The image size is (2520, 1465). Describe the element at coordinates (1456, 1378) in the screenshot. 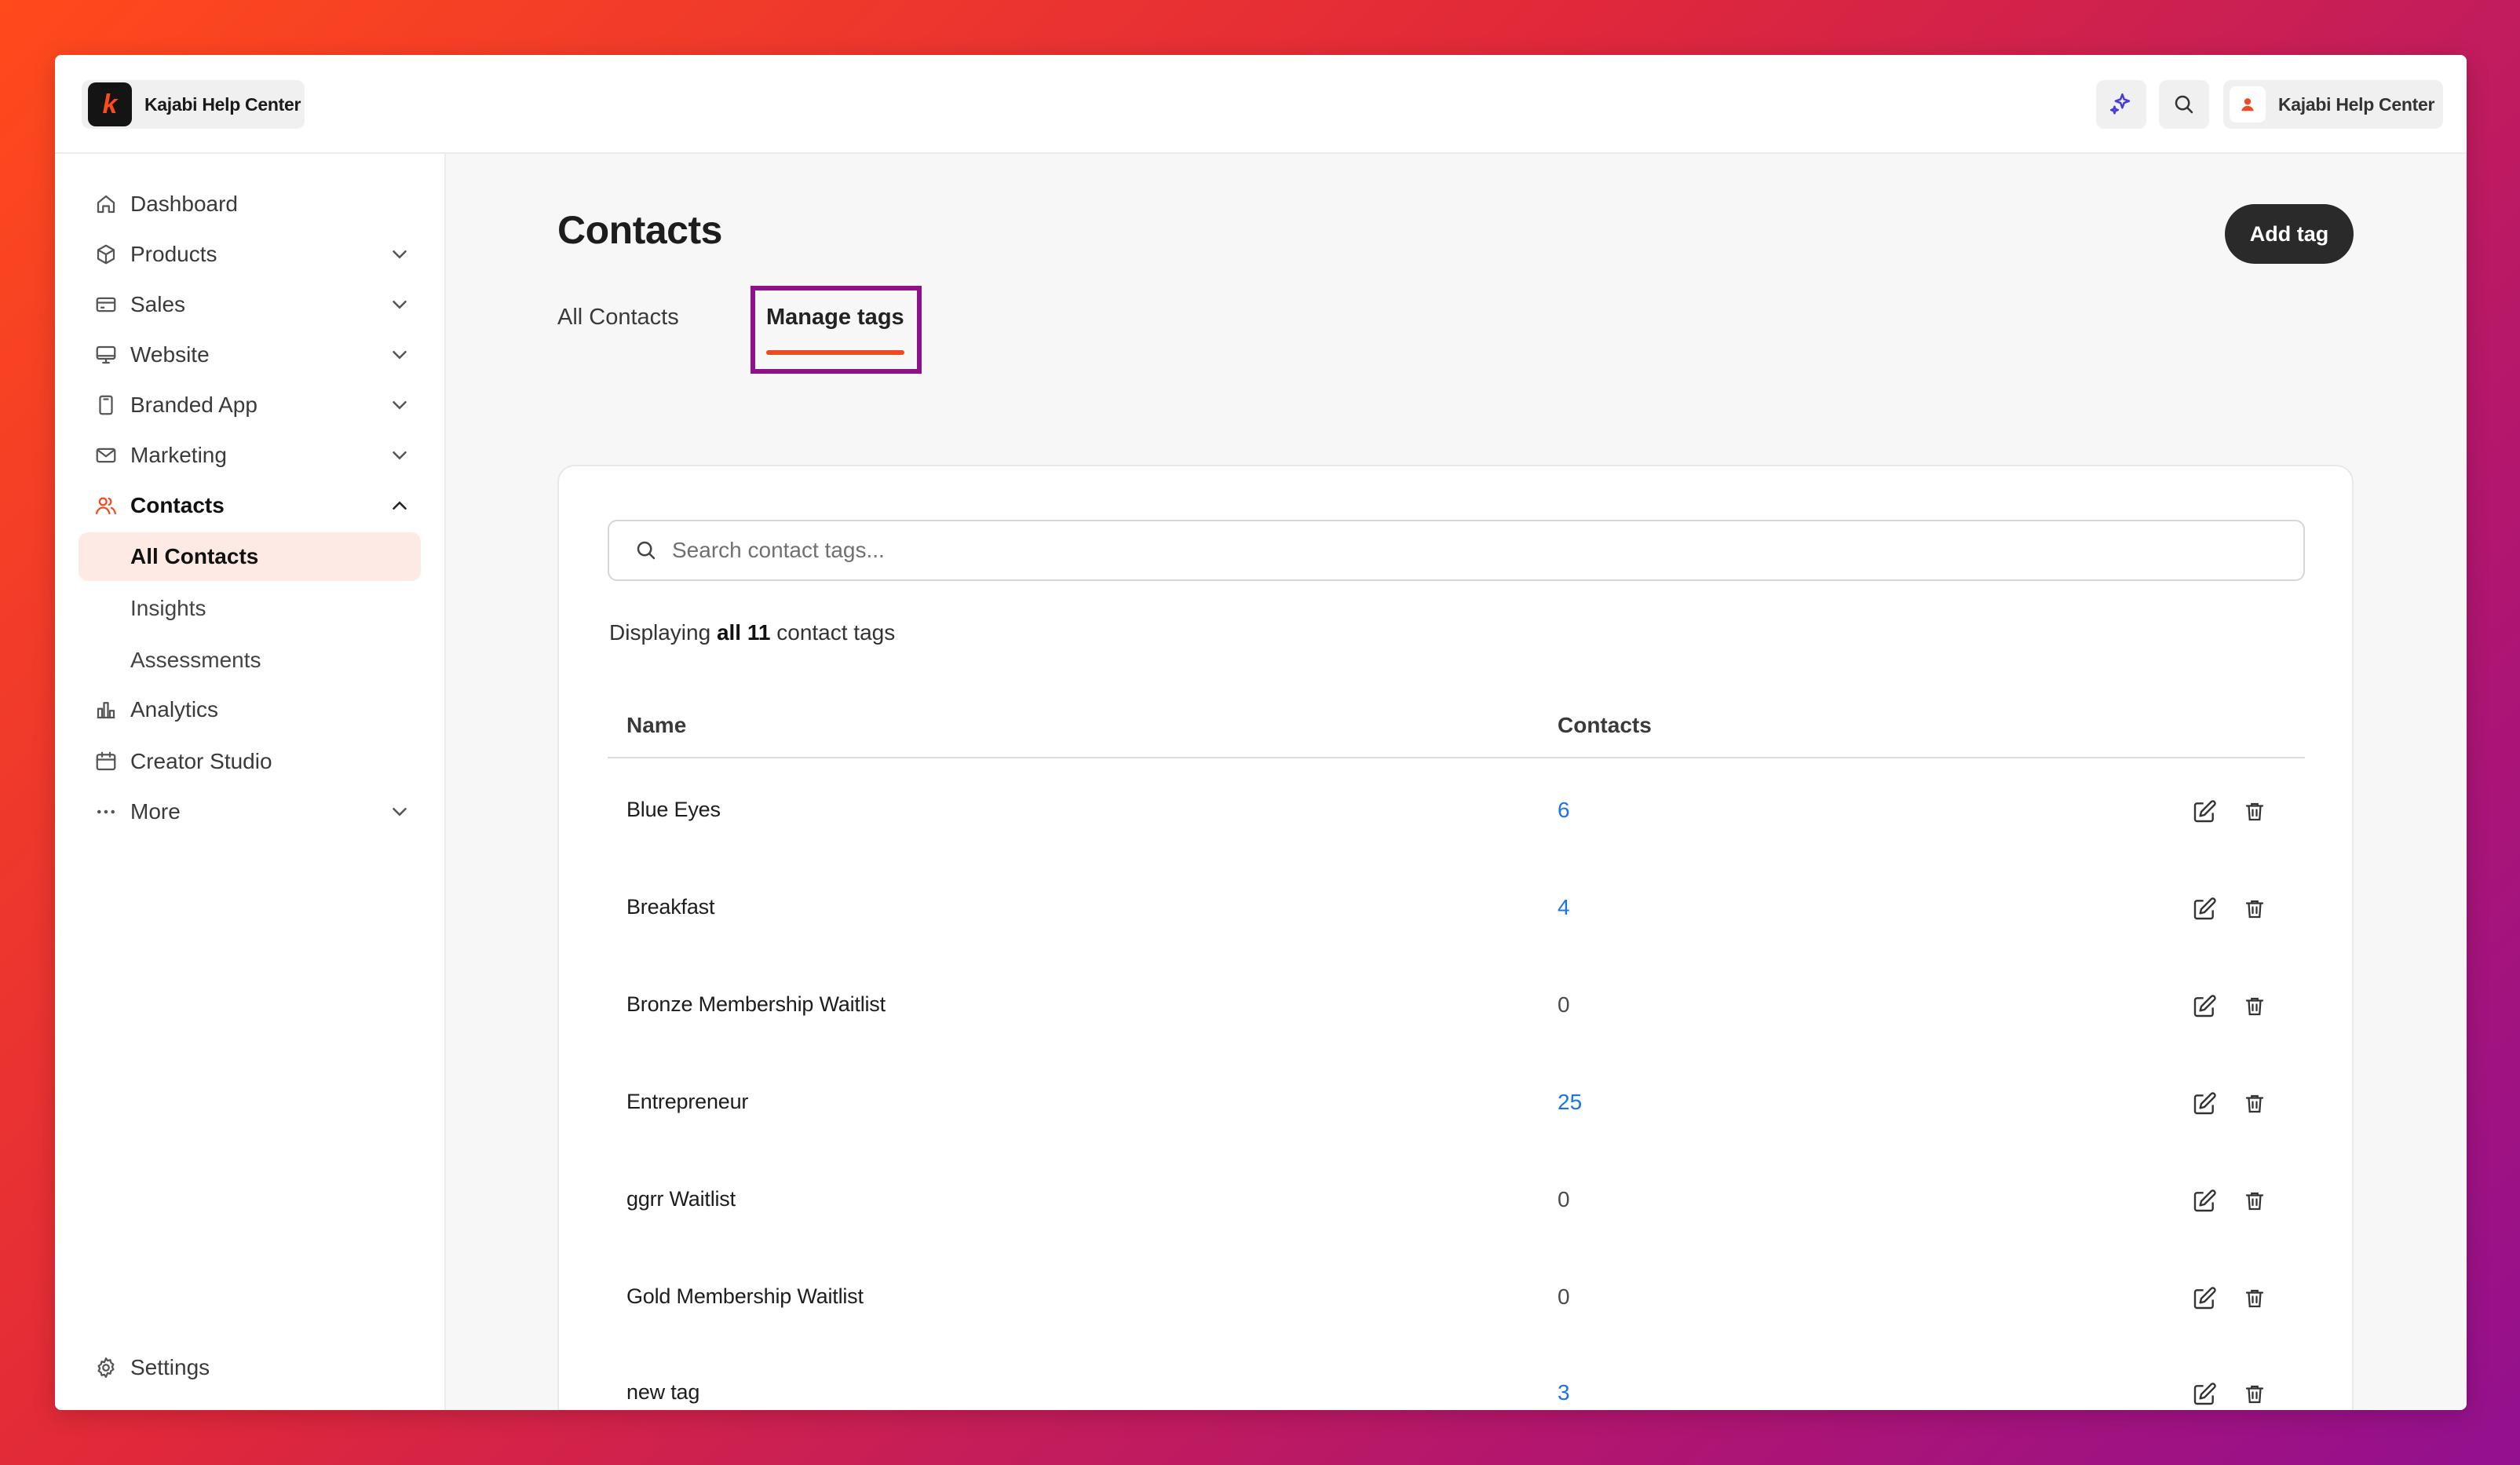

I see `table-row: new tag 3` at that location.